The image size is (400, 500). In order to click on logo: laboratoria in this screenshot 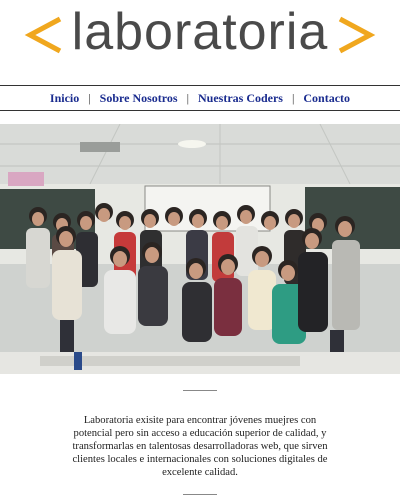, I will do `click(200, 35)`.